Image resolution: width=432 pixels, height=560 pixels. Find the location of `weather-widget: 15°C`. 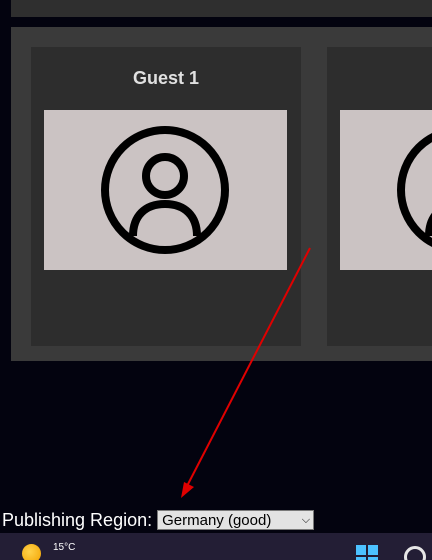

weather-widget: 15°C is located at coordinates (49, 551).